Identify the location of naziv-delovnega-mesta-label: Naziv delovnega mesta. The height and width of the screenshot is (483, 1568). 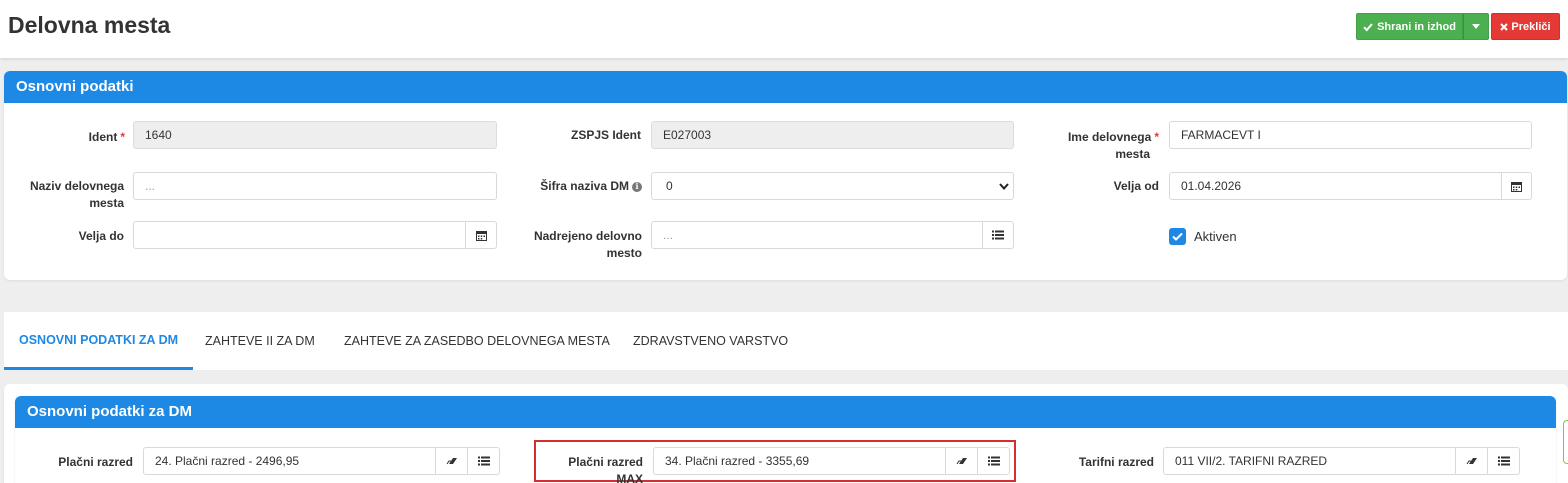
(76, 194).